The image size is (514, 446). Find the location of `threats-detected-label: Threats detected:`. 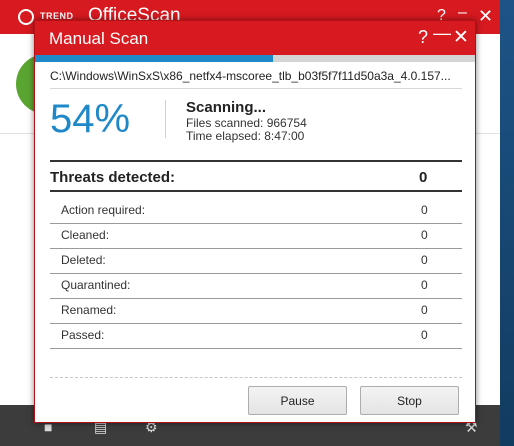

threats-detected-label: Threats detected: is located at coordinates (113, 177).